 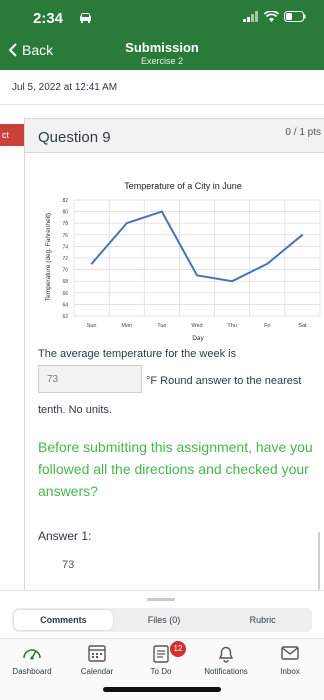 I want to click on tabbar-label-notifications: Notifications, so click(x=226, y=671).